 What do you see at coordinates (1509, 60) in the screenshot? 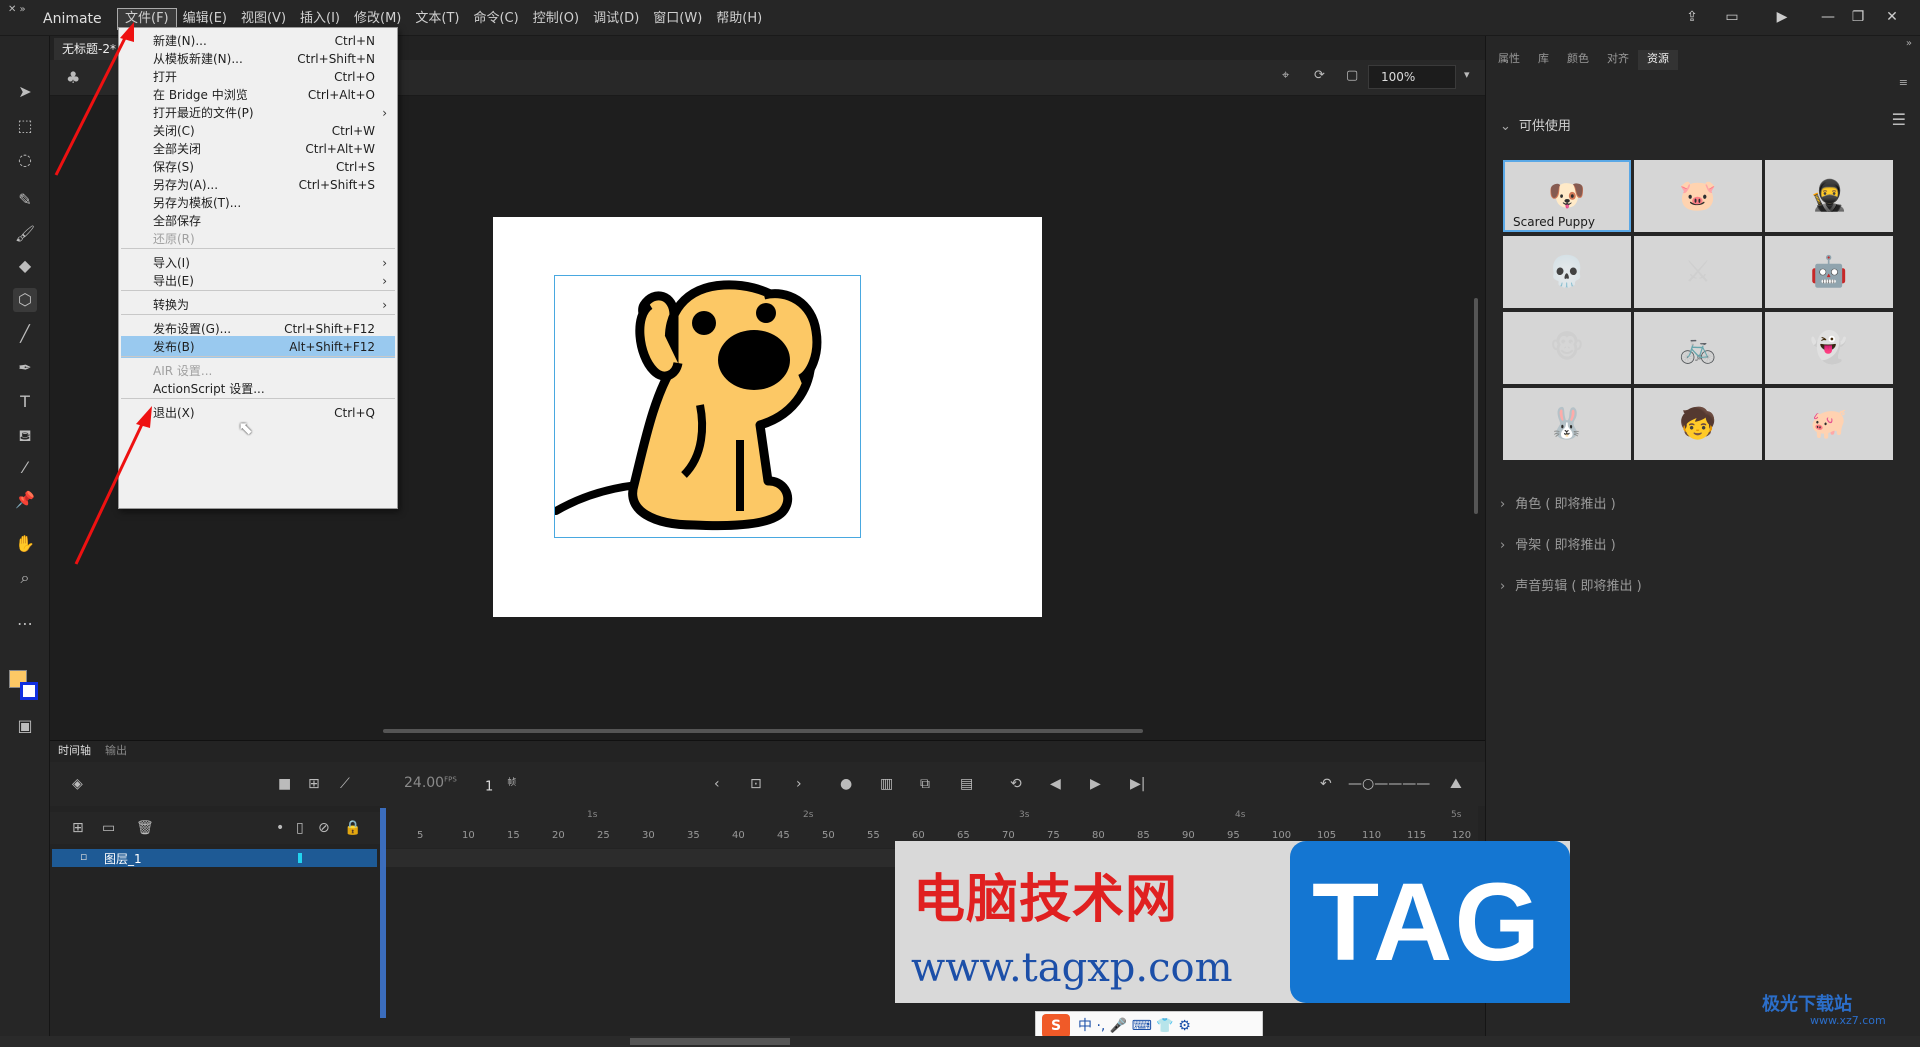
I see `right-tab-0: 属性` at bounding box center [1509, 60].